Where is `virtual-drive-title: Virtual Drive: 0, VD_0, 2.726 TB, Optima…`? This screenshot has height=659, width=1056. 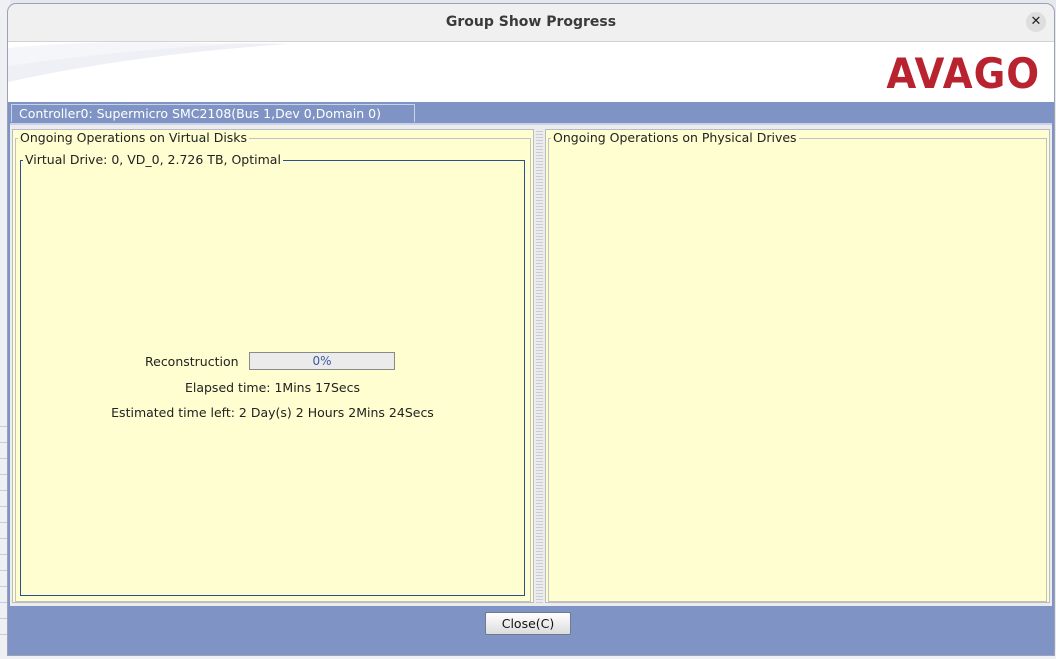 virtual-drive-title: Virtual Drive: 0, VD_0, 2.726 TB, Optima… is located at coordinates (153, 160).